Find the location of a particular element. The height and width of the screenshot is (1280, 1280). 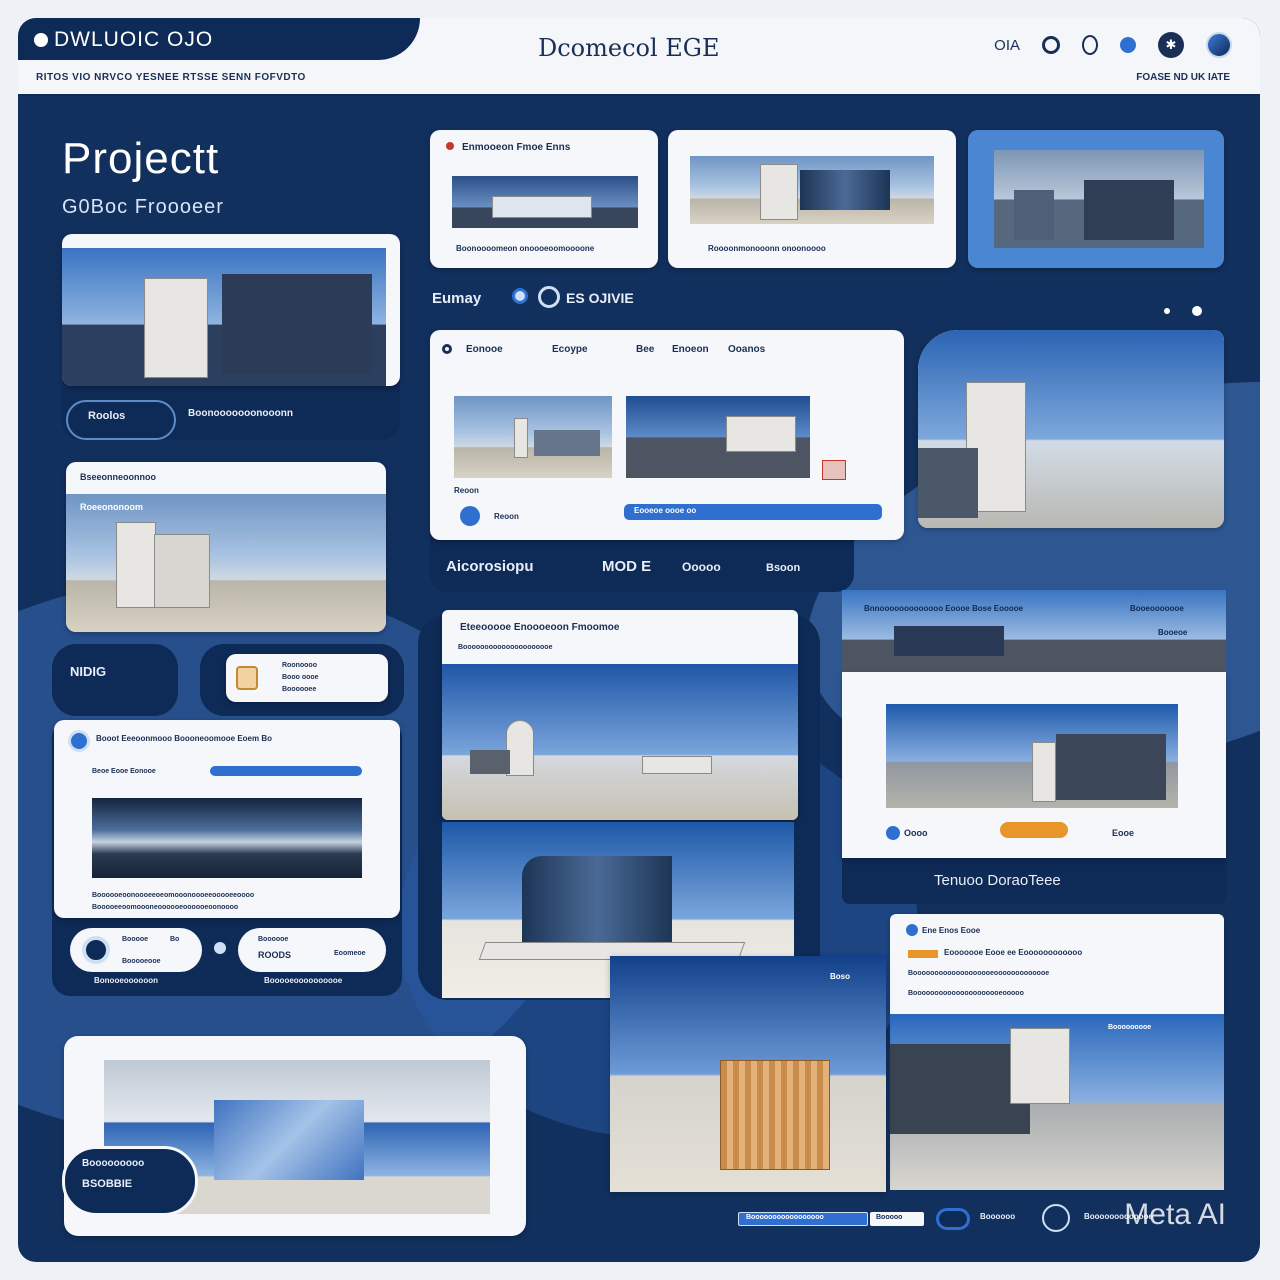

left2-subtitle: Roeeononoom is located at coordinates (111, 507).